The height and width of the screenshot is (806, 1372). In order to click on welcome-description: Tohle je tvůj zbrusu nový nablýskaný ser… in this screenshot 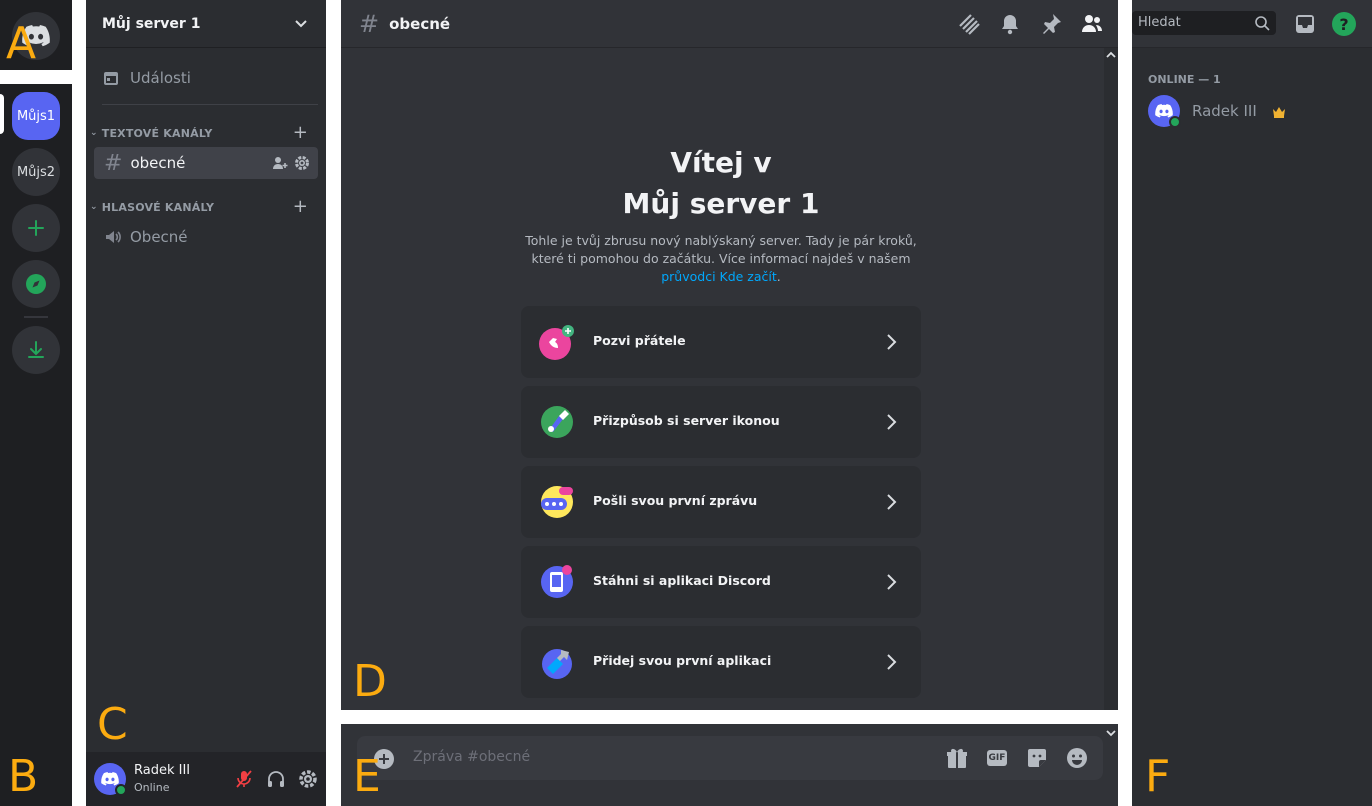, I will do `click(721, 259)`.